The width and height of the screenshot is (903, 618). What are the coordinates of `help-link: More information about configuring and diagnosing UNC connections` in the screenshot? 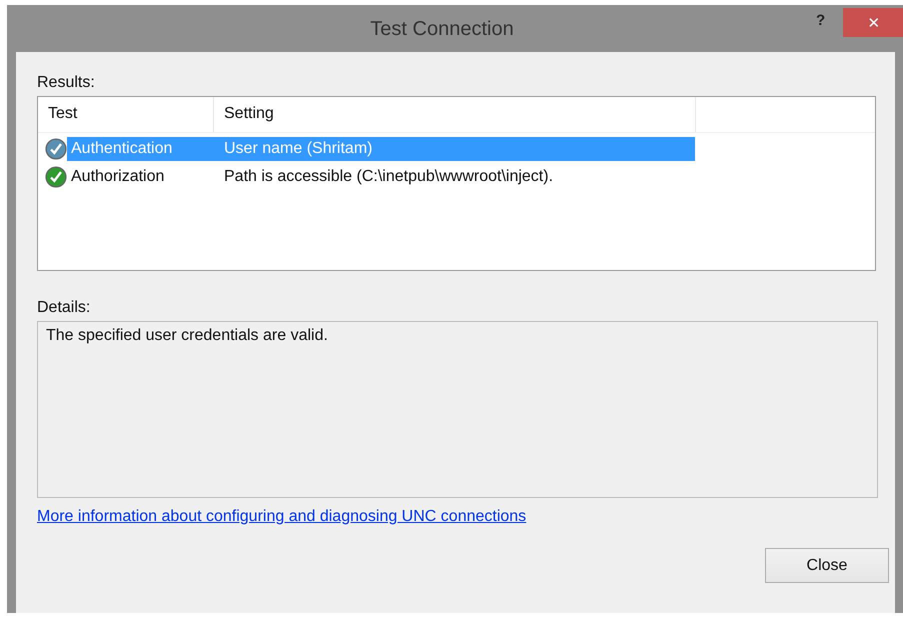 It's located at (281, 517).